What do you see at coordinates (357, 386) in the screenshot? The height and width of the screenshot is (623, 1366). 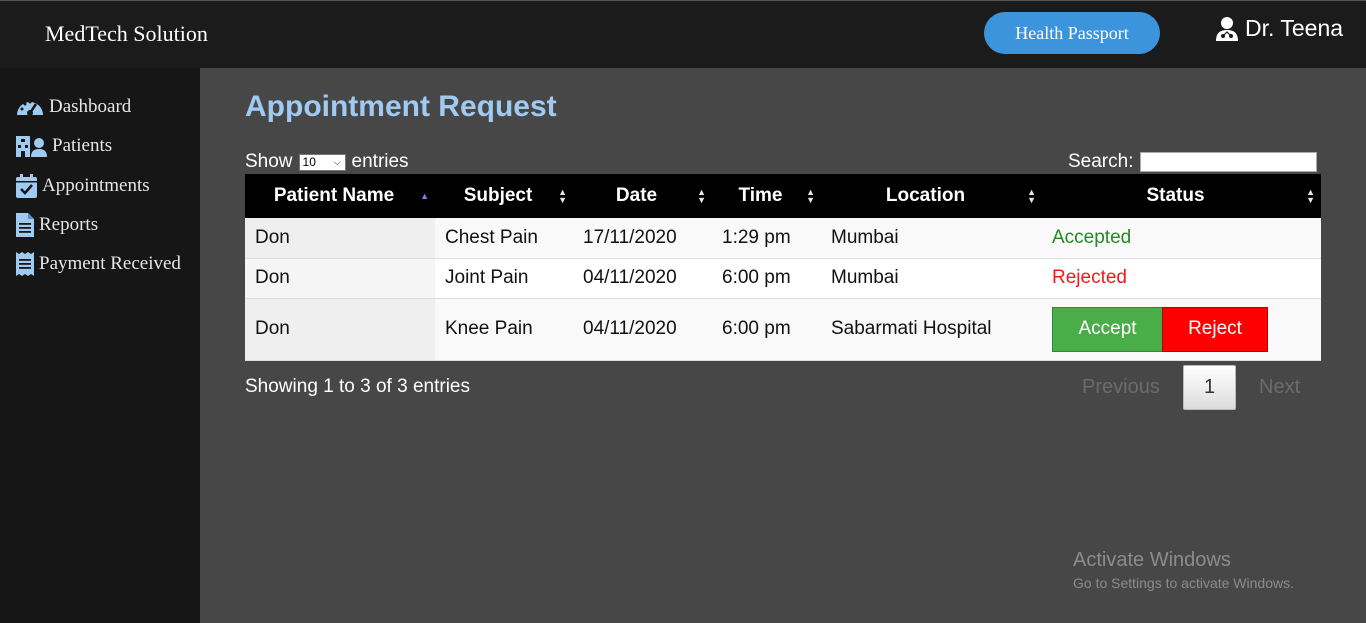 I see `table-info: Showing 1 to 3 of 3 entries` at bounding box center [357, 386].